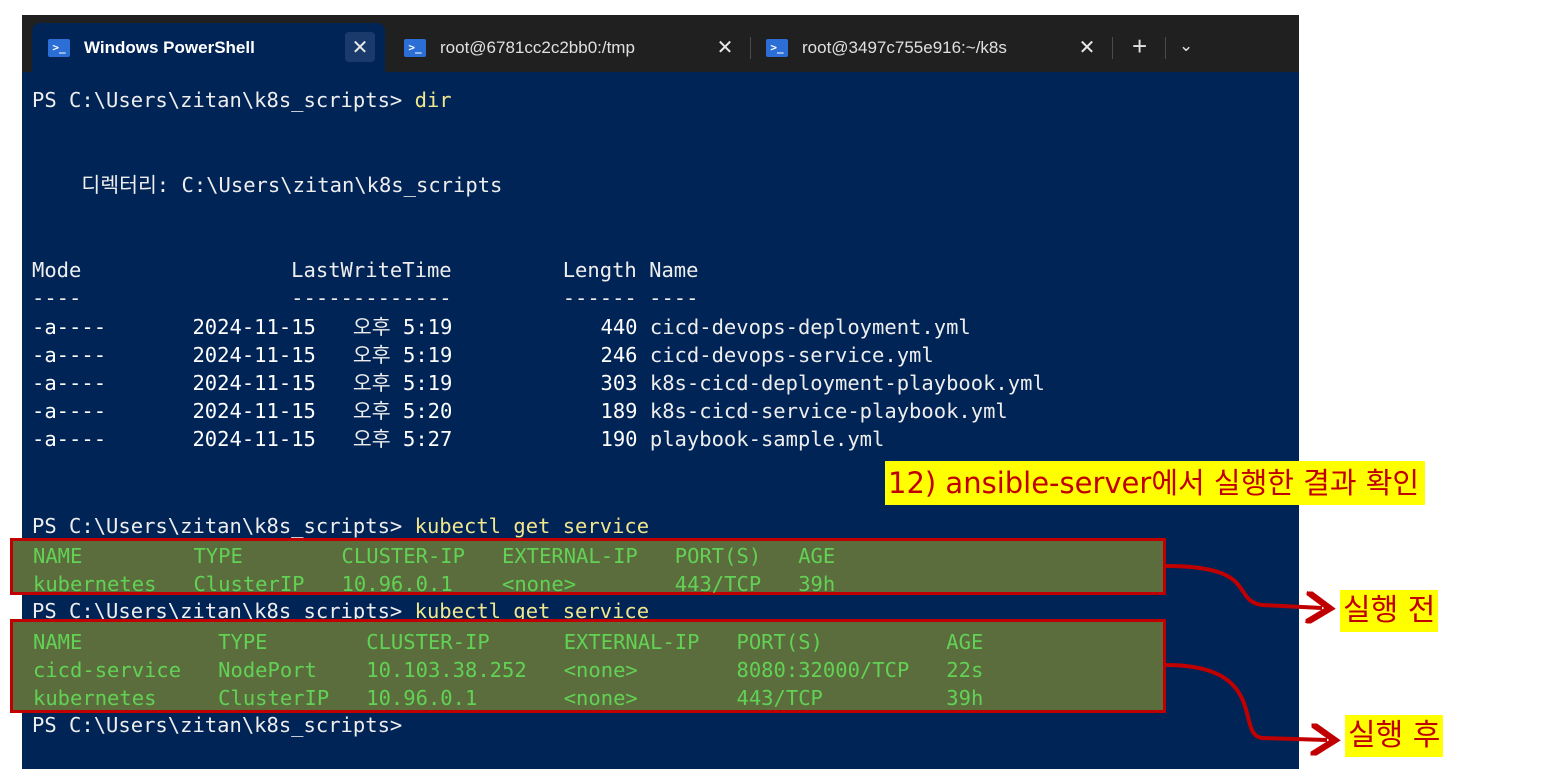 The image size is (1550, 783). Describe the element at coordinates (1246, 701) in the screenshot. I see `arrow-after` at that location.